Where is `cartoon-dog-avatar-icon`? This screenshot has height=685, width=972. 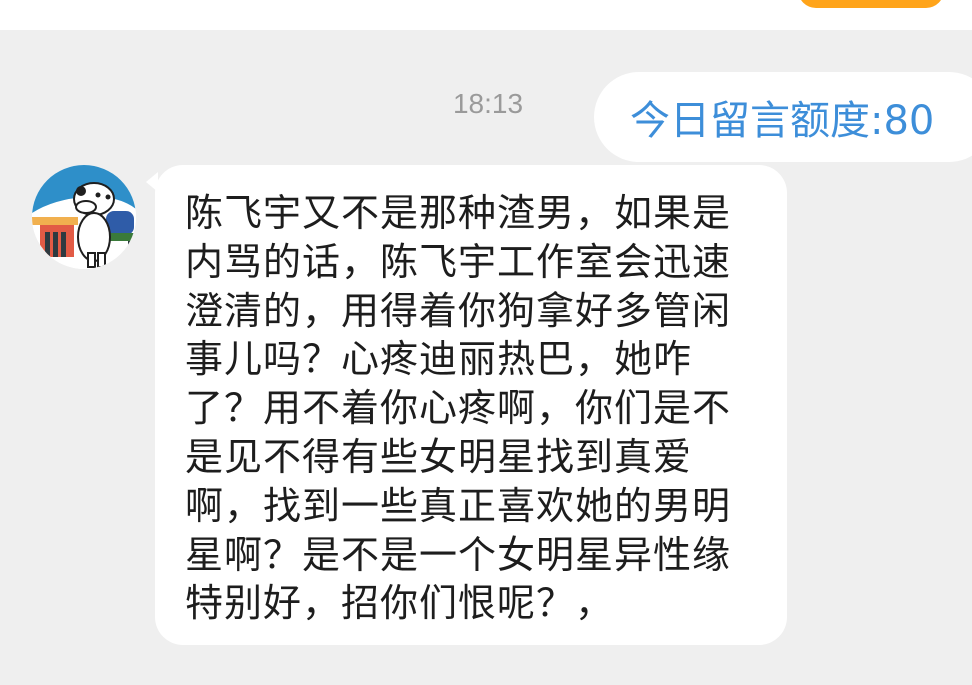 cartoon-dog-avatar-icon is located at coordinates (84, 217).